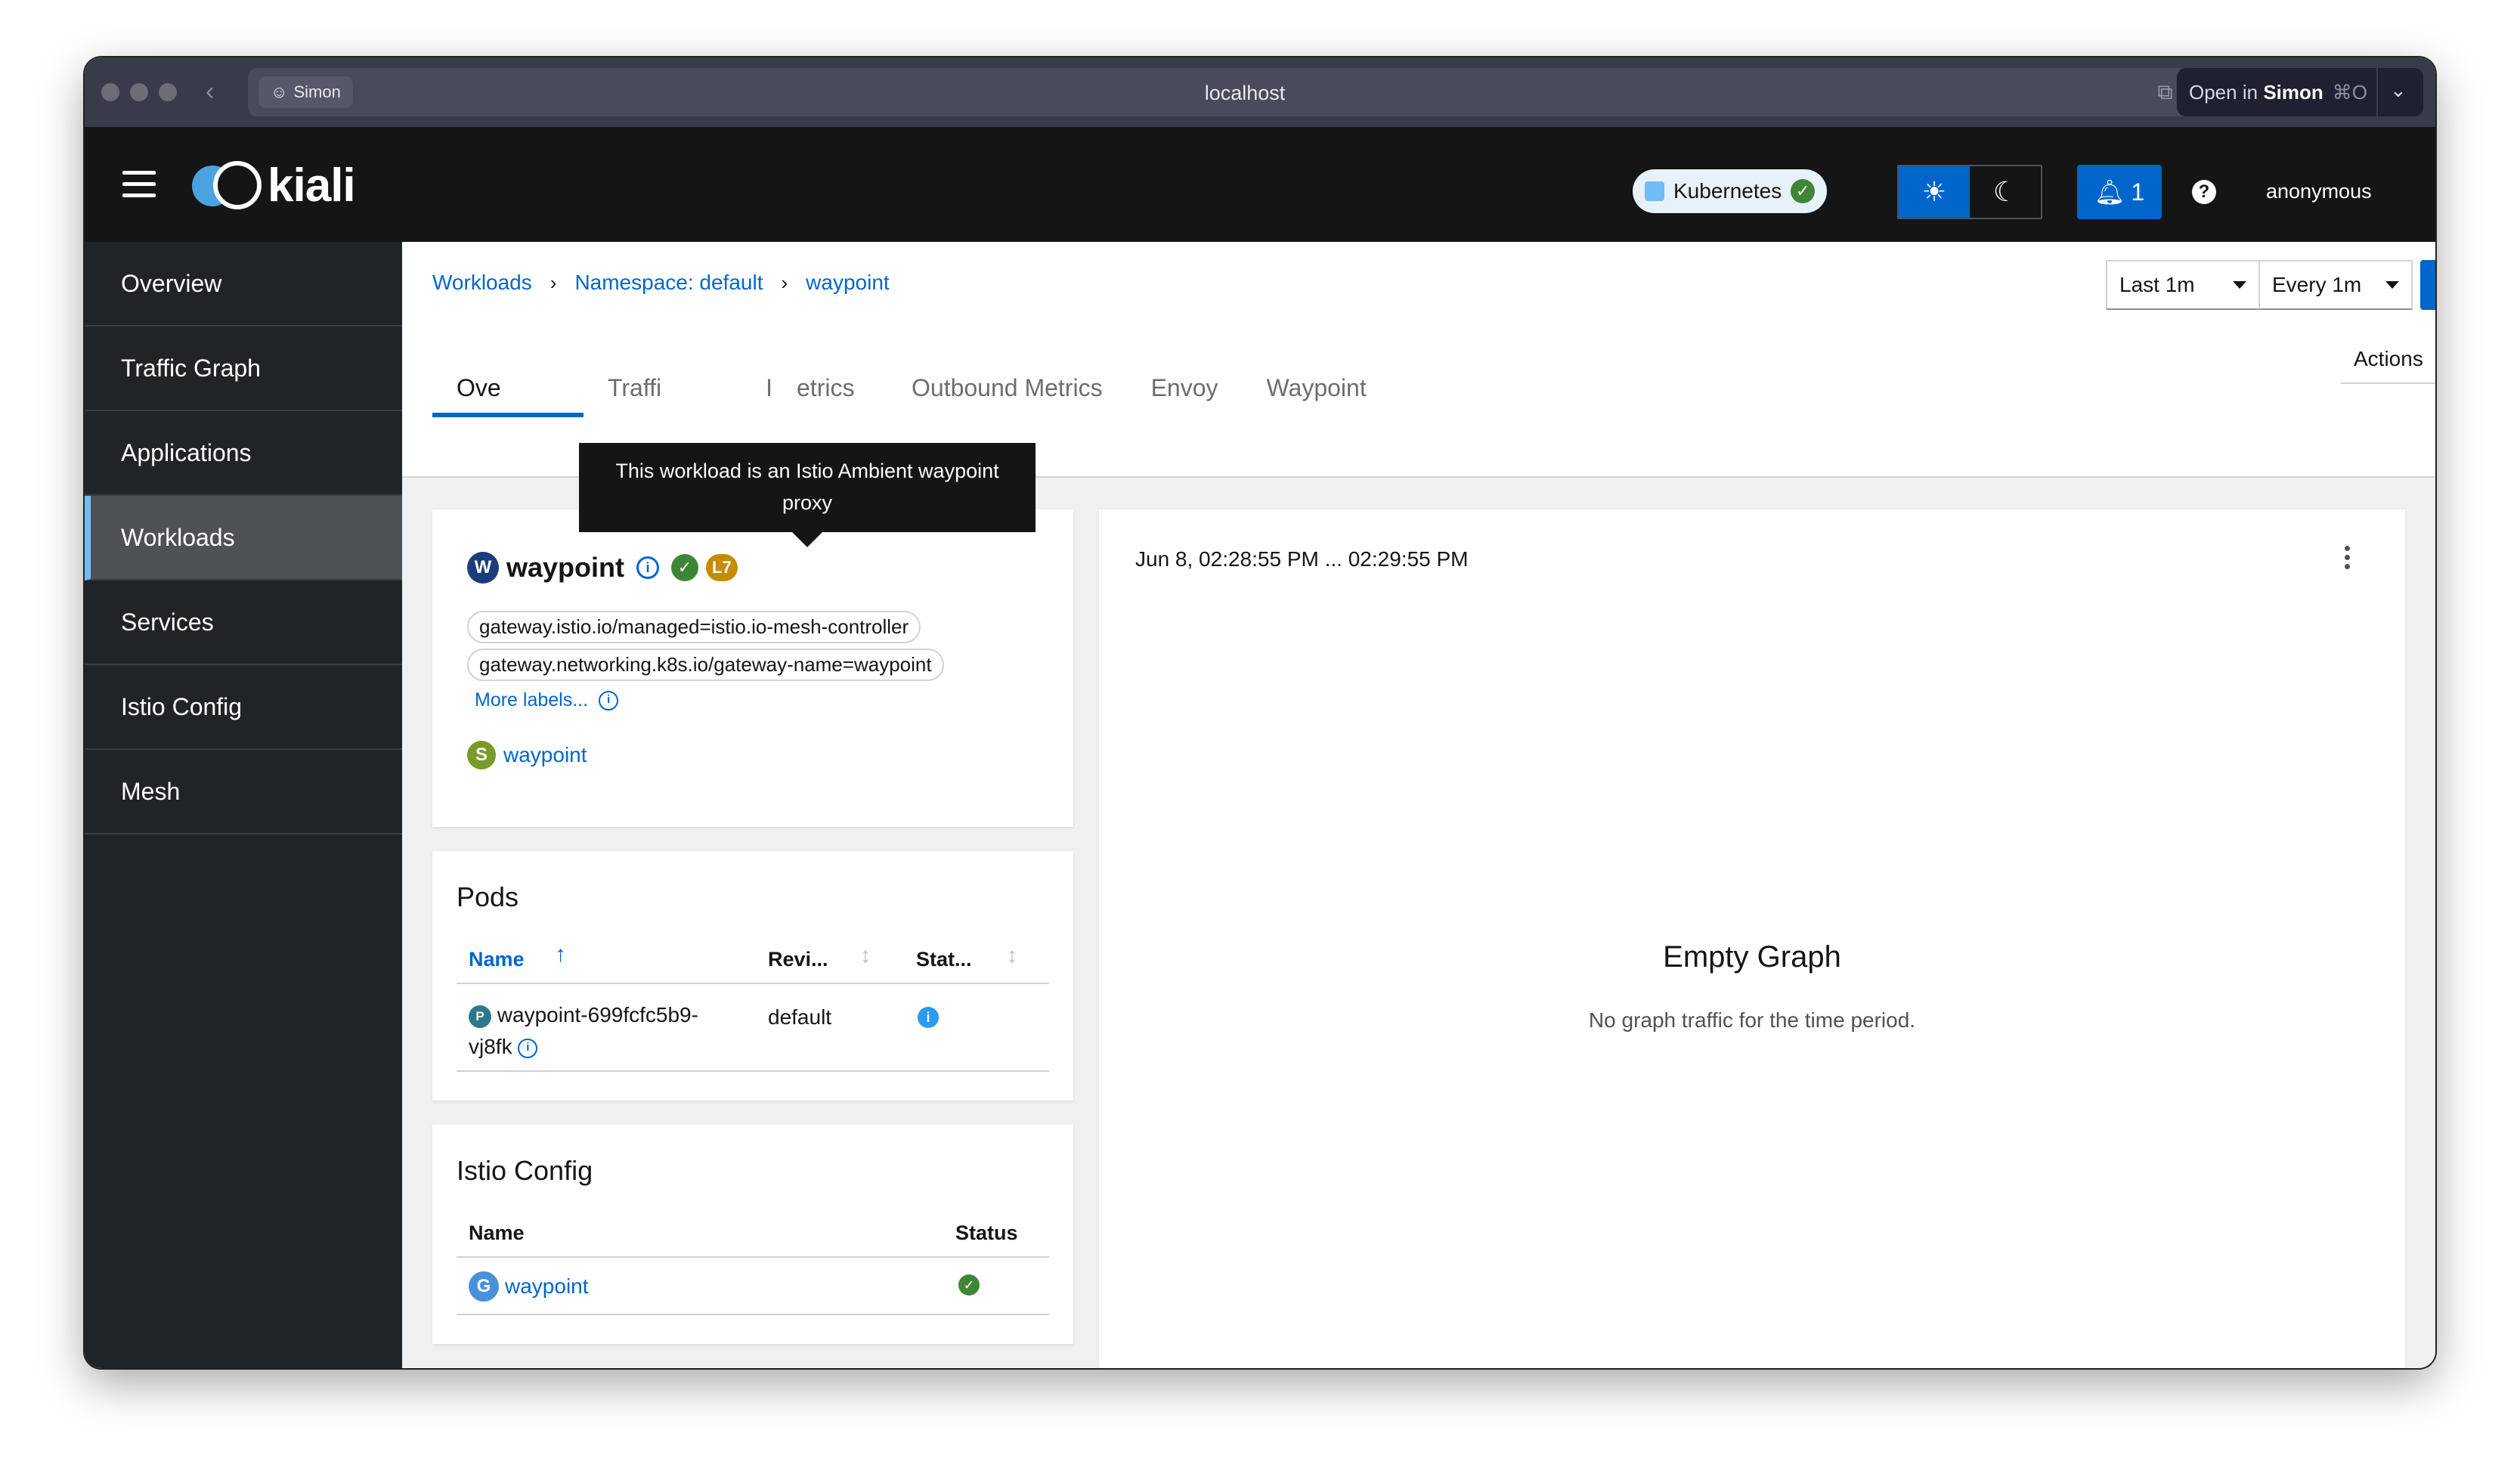  I want to click on kiali-logo-icon, so click(227, 185).